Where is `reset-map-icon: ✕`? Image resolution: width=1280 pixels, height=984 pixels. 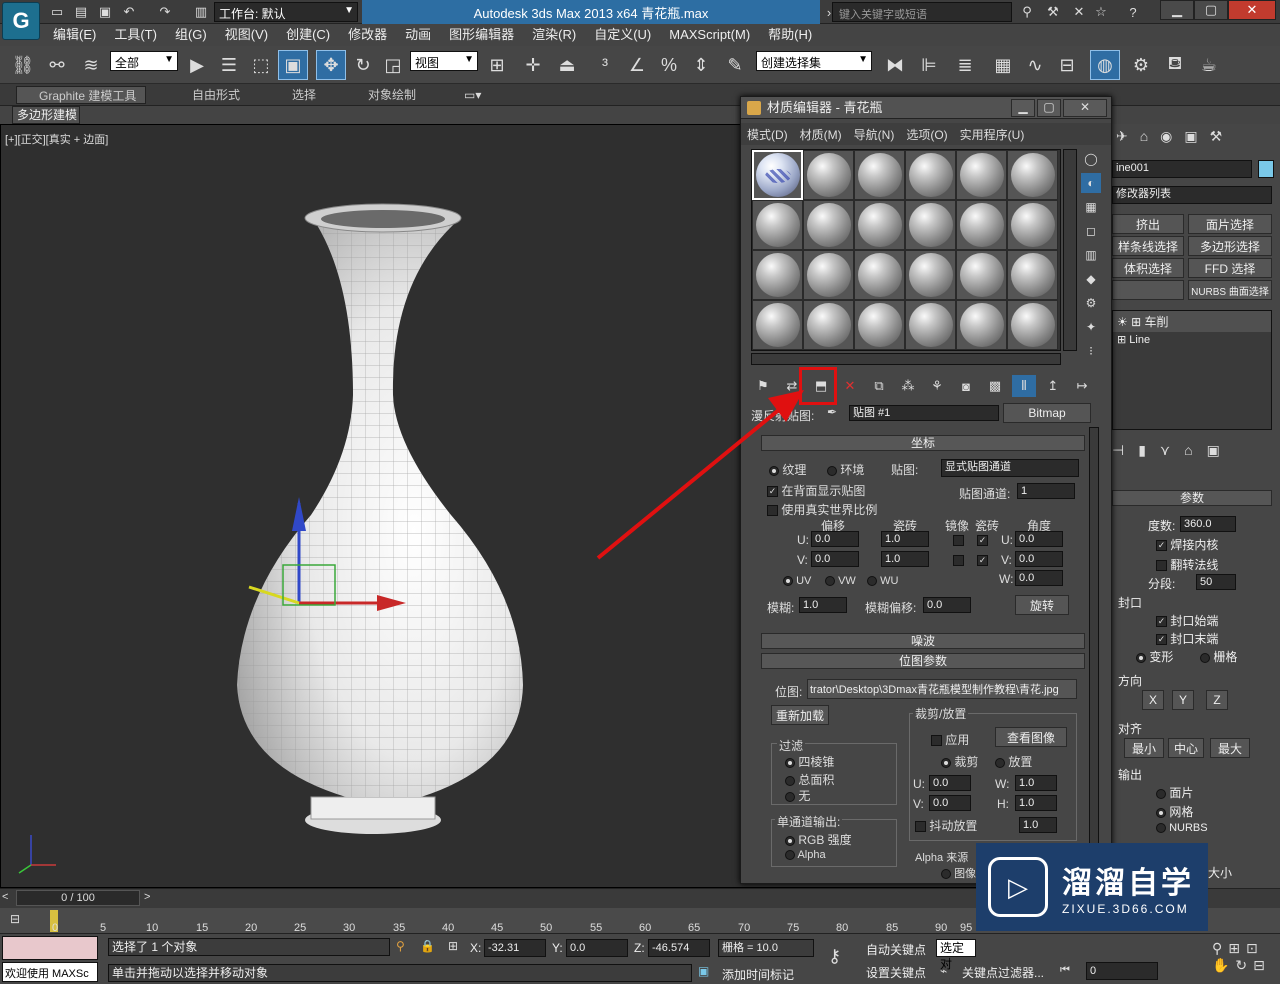 reset-map-icon: ✕ is located at coordinates (850, 386).